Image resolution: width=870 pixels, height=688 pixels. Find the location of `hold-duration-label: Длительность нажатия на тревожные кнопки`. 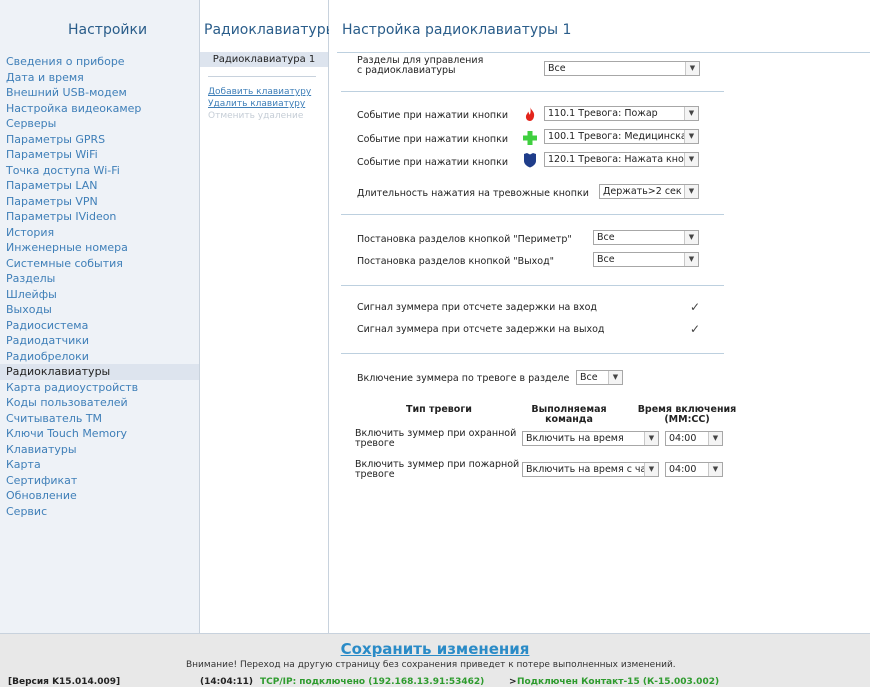

hold-duration-label: Длительность нажатия на тревожные кнопки is located at coordinates (473, 193).